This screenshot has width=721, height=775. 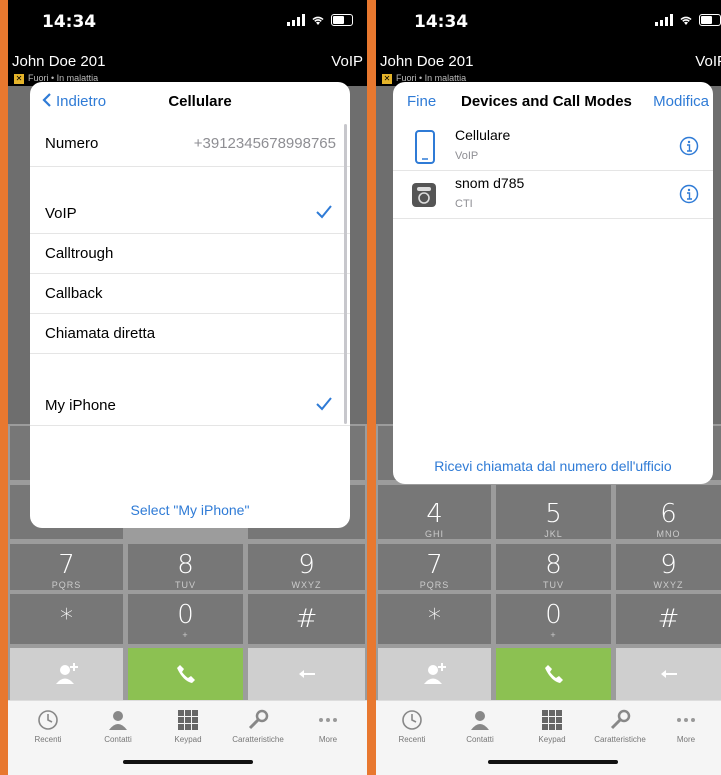 What do you see at coordinates (190, 293) in the screenshot?
I see `mode-option-callback: Callback` at bounding box center [190, 293].